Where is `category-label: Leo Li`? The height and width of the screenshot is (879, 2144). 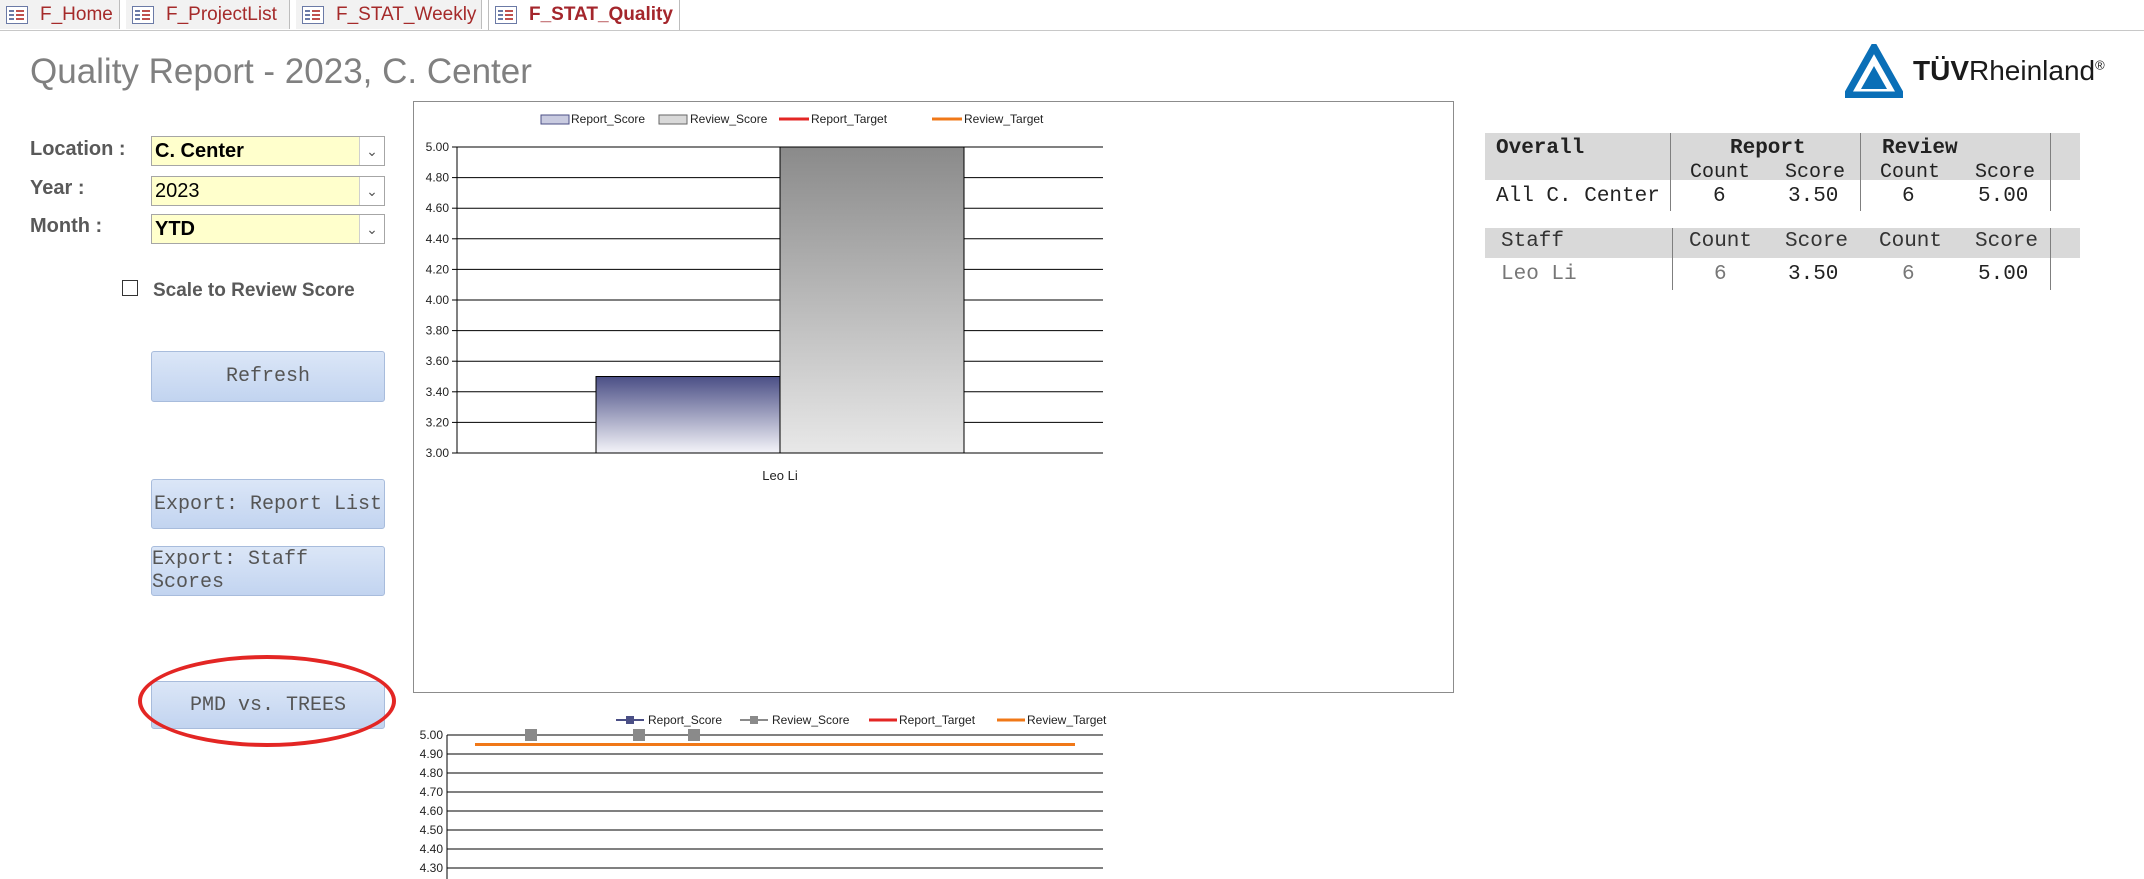
category-label: Leo Li is located at coordinates (780, 475).